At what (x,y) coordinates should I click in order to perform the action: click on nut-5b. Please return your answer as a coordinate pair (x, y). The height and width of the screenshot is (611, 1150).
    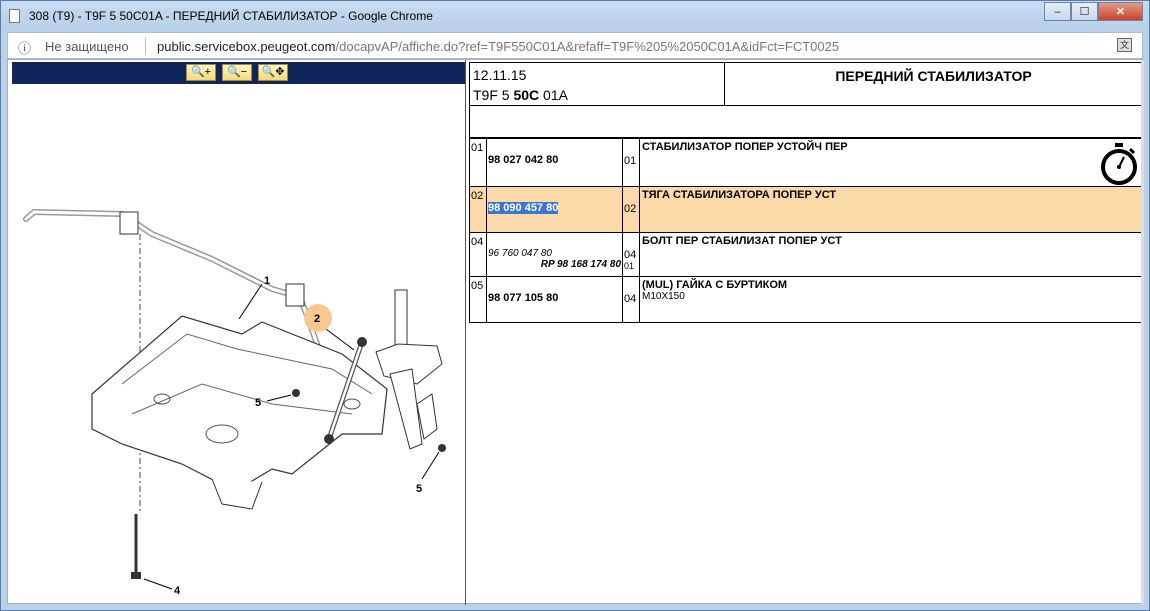
    Looking at the image, I should click on (442, 448).